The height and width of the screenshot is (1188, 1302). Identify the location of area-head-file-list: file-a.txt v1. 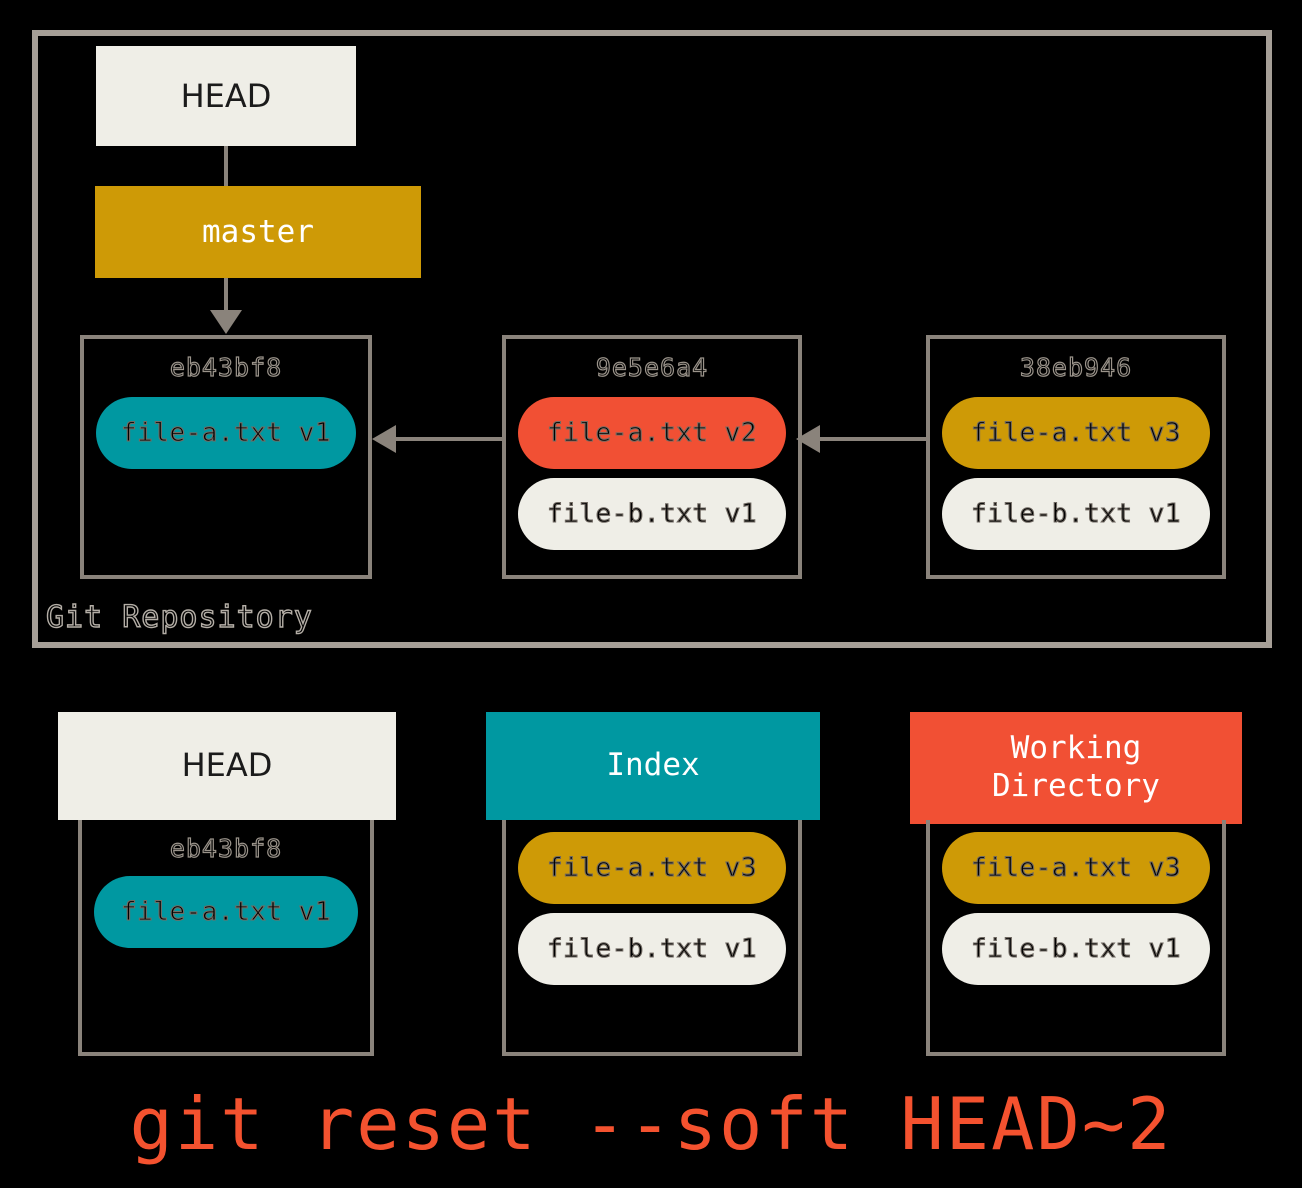
(226, 912).